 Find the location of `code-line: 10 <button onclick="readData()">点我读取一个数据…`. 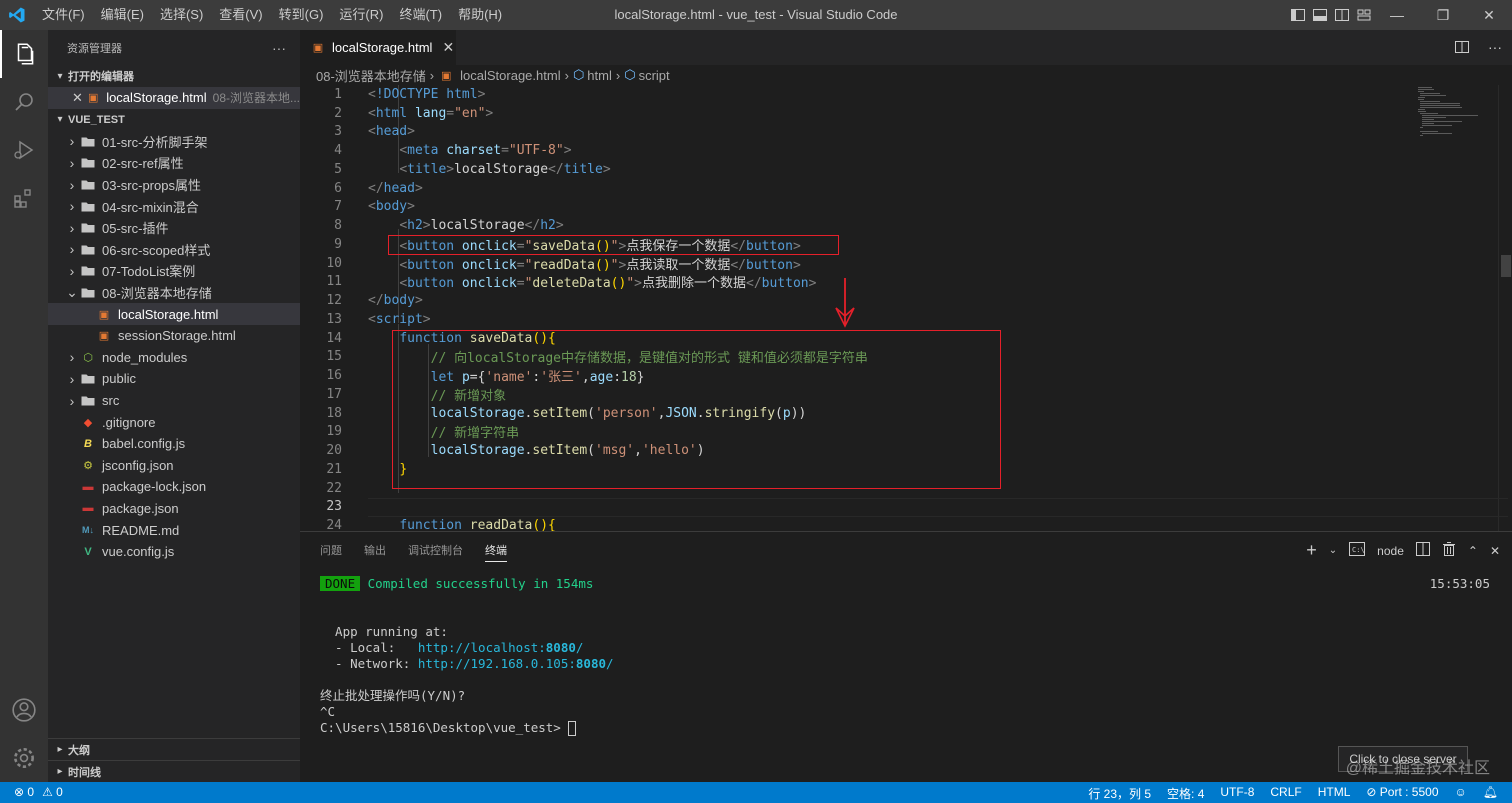

code-line: 10 <button onclick="readData()">点我读取一个数据… is located at coordinates (850, 263).